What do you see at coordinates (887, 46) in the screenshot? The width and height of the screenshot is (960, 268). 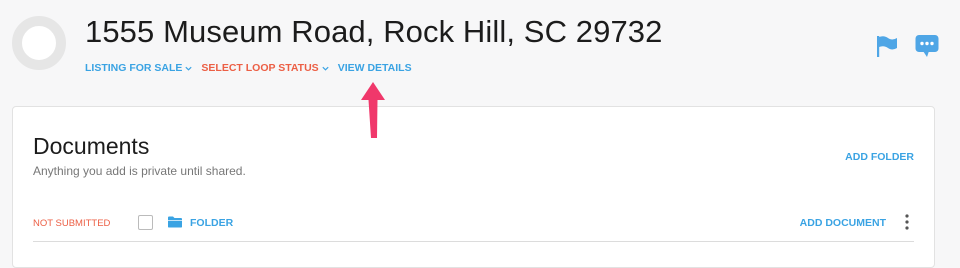 I see `flag-icon` at bounding box center [887, 46].